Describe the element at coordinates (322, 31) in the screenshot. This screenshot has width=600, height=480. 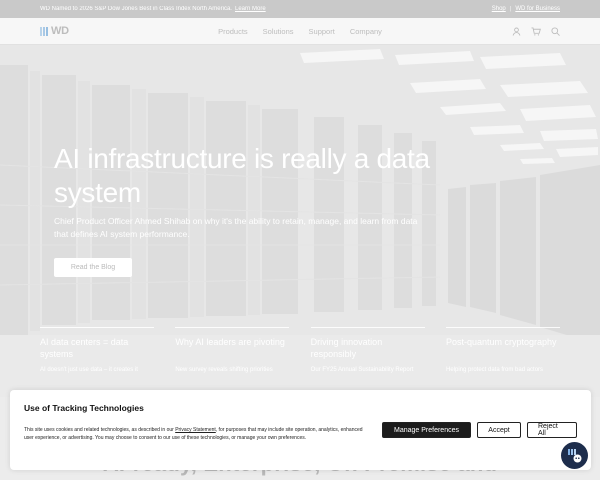
I see `nav-support: Support` at that location.